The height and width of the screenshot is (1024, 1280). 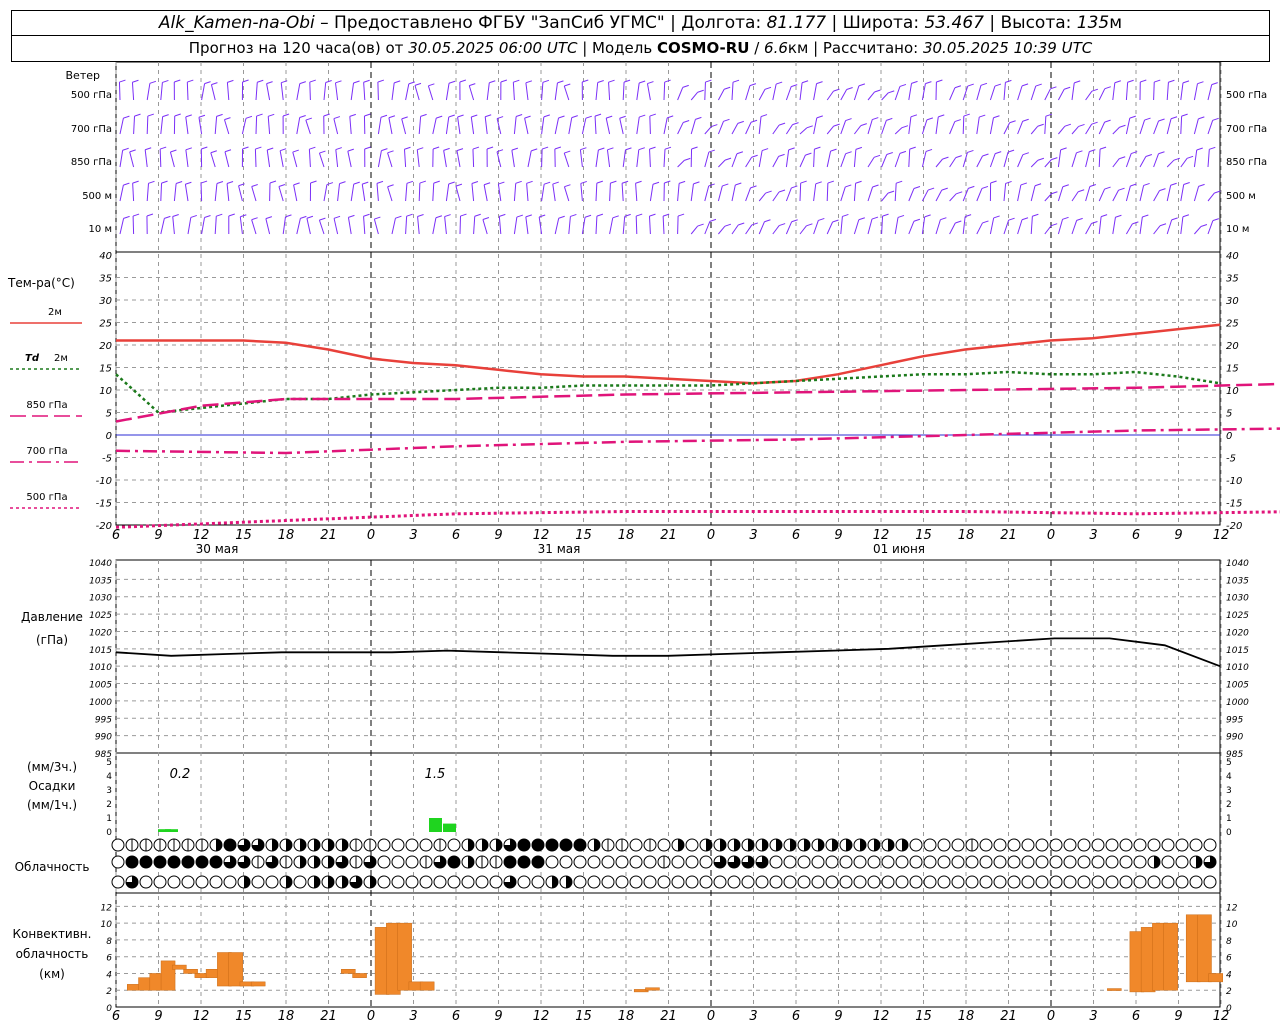 What do you see at coordinates (1237, 703) in the screenshot?
I see `pres-ytick-right: 1000` at bounding box center [1237, 703].